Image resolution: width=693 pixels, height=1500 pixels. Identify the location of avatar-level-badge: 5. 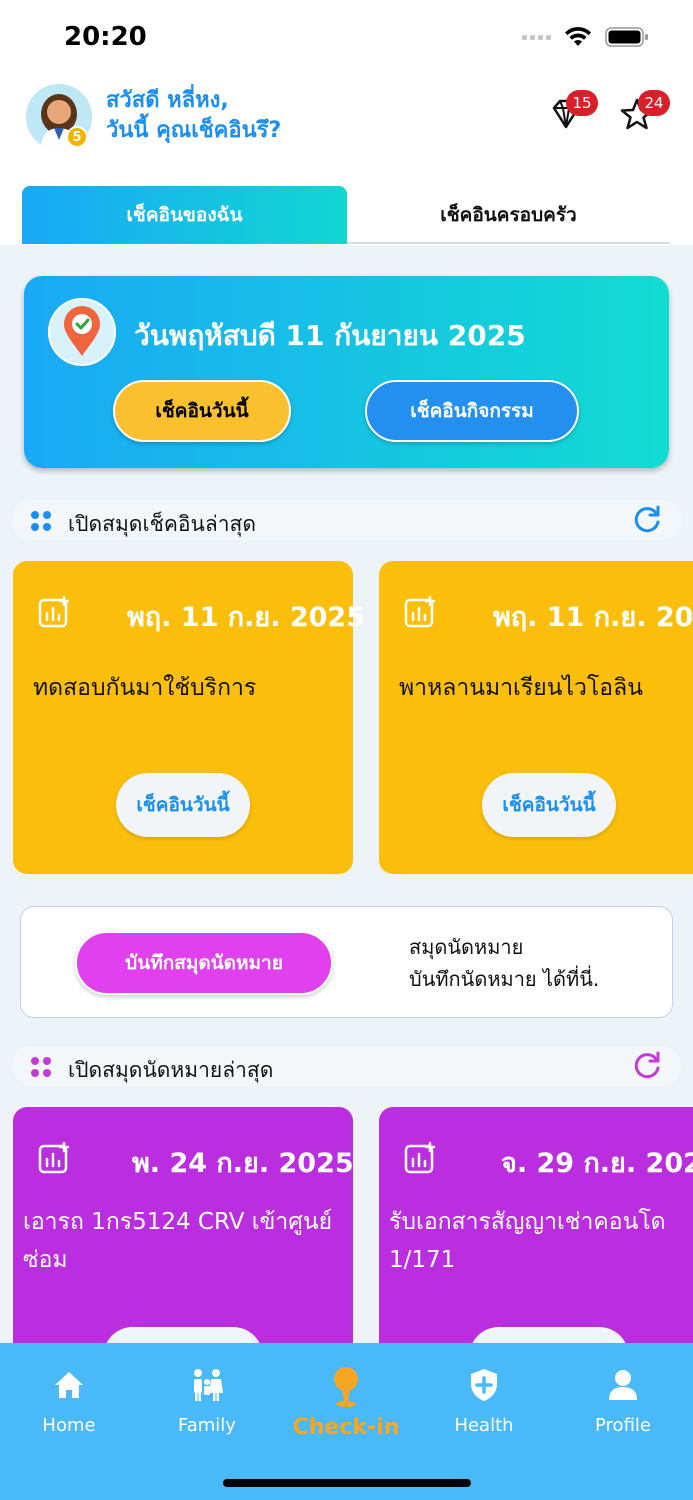
(77, 137).